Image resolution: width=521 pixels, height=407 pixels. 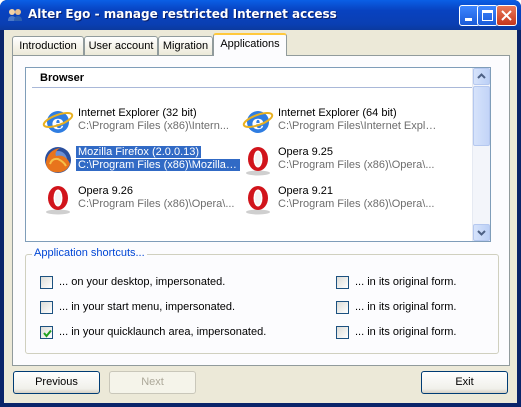 I want to click on checkmark-icon, so click(x=47, y=333).